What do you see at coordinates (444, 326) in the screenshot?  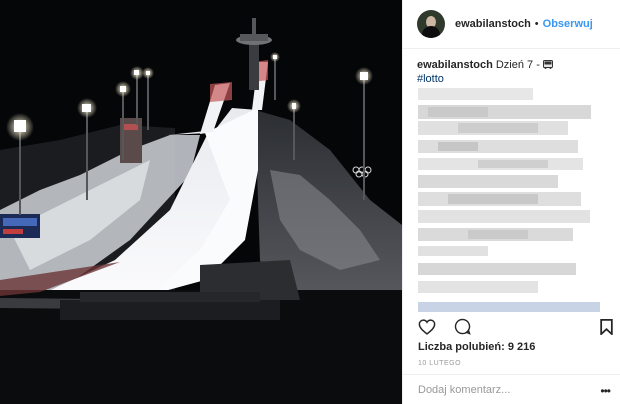 I see `post-actions` at bounding box center [444, 326].